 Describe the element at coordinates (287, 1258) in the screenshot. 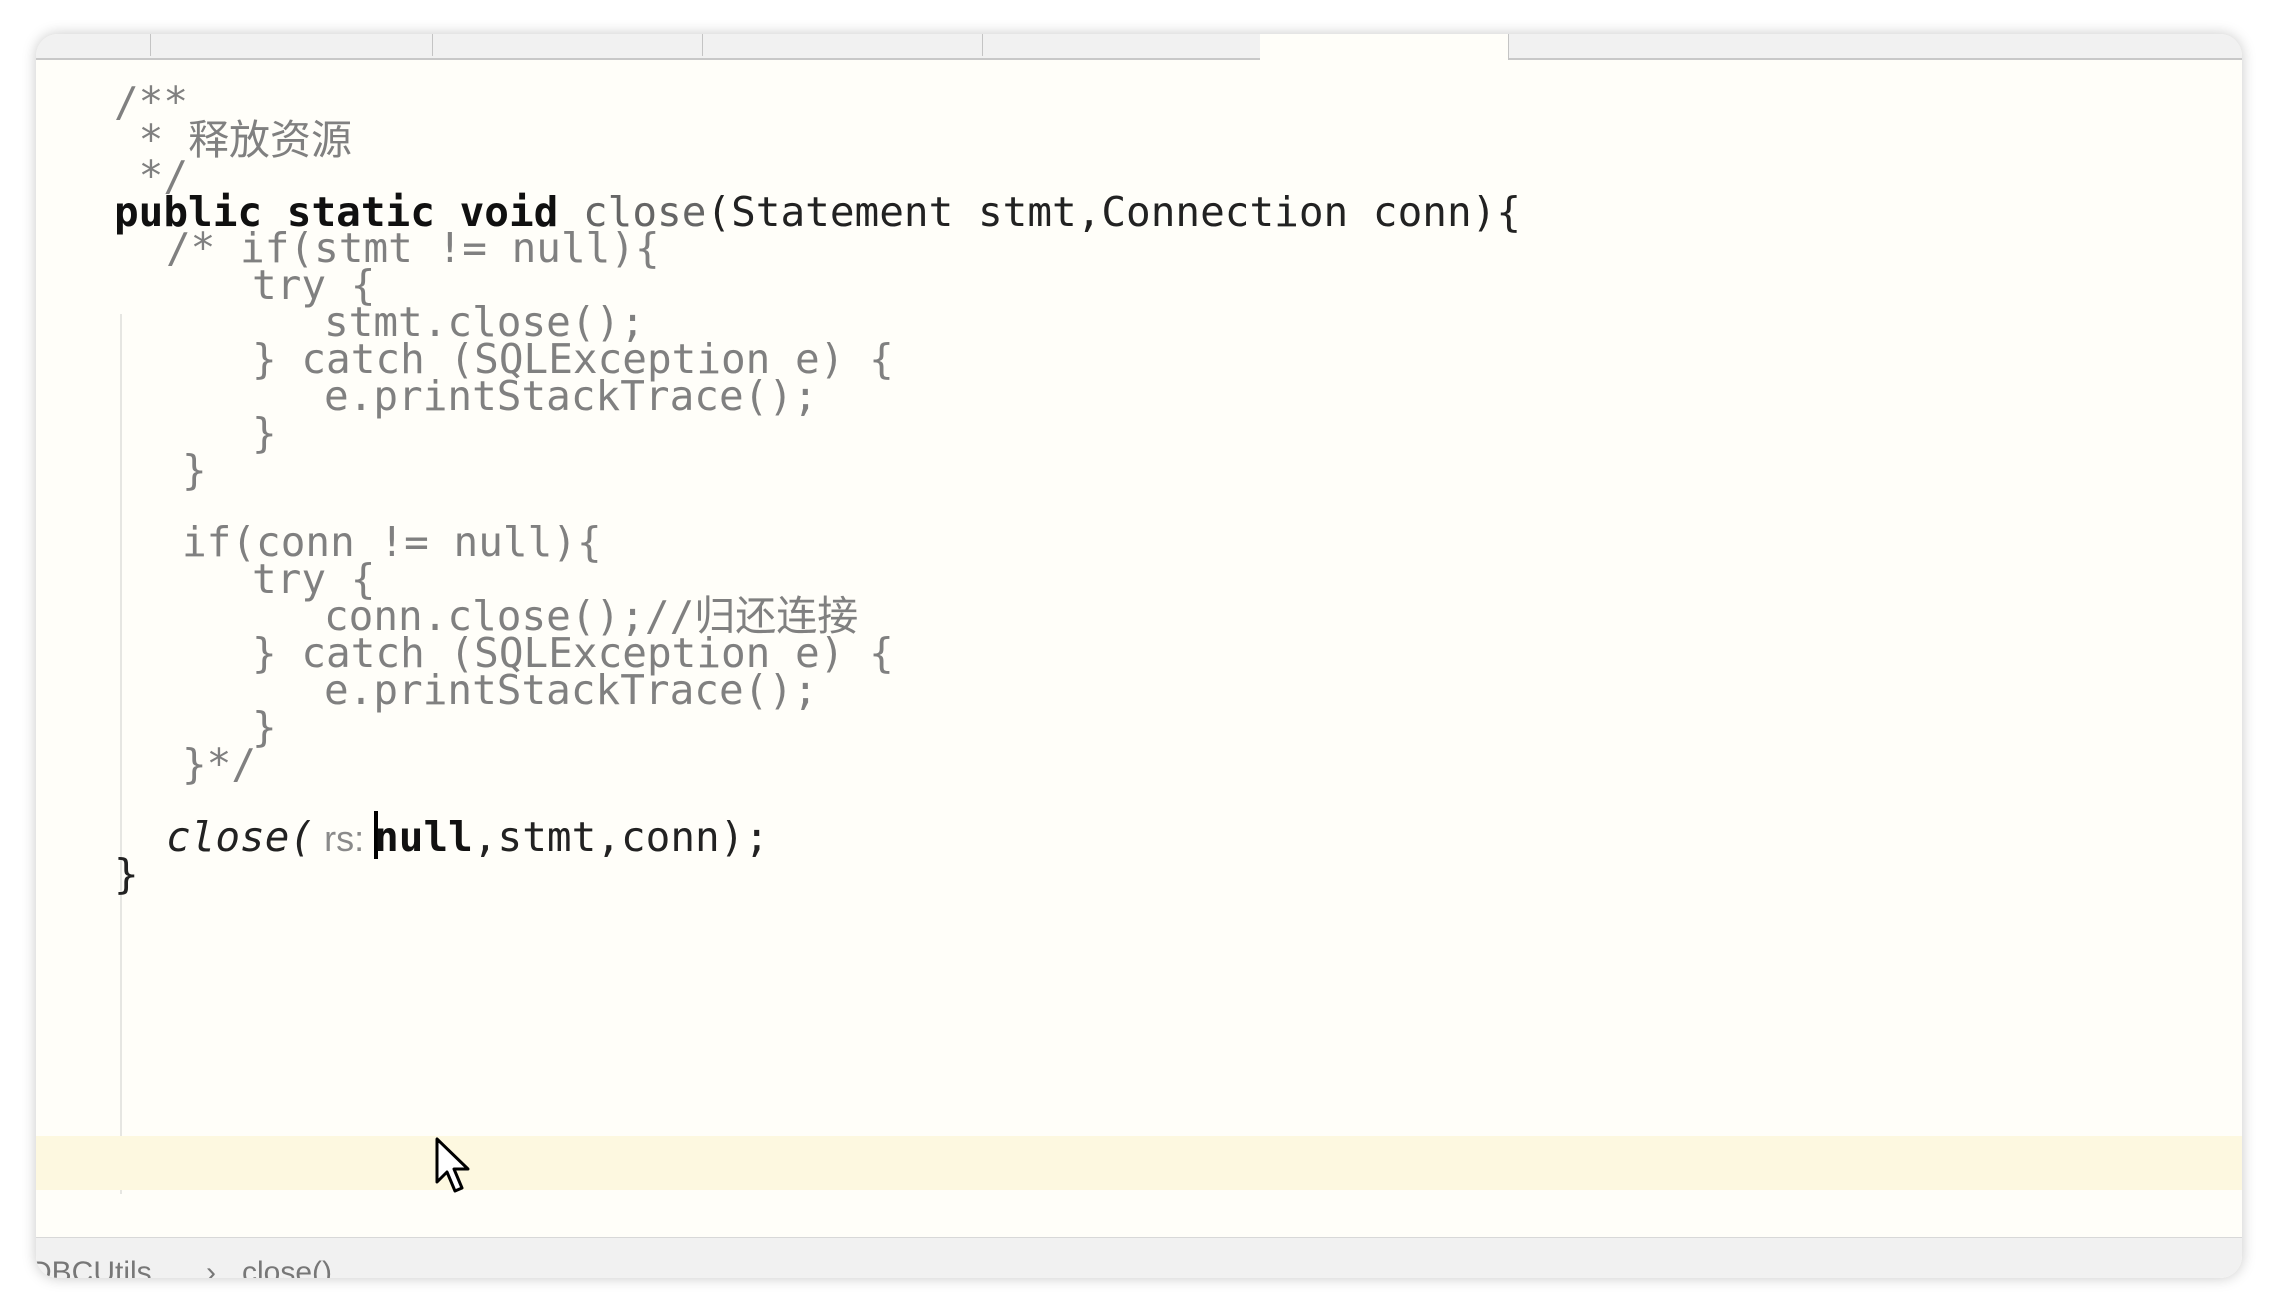

I see `breadcrumb-method: close()` at that location.